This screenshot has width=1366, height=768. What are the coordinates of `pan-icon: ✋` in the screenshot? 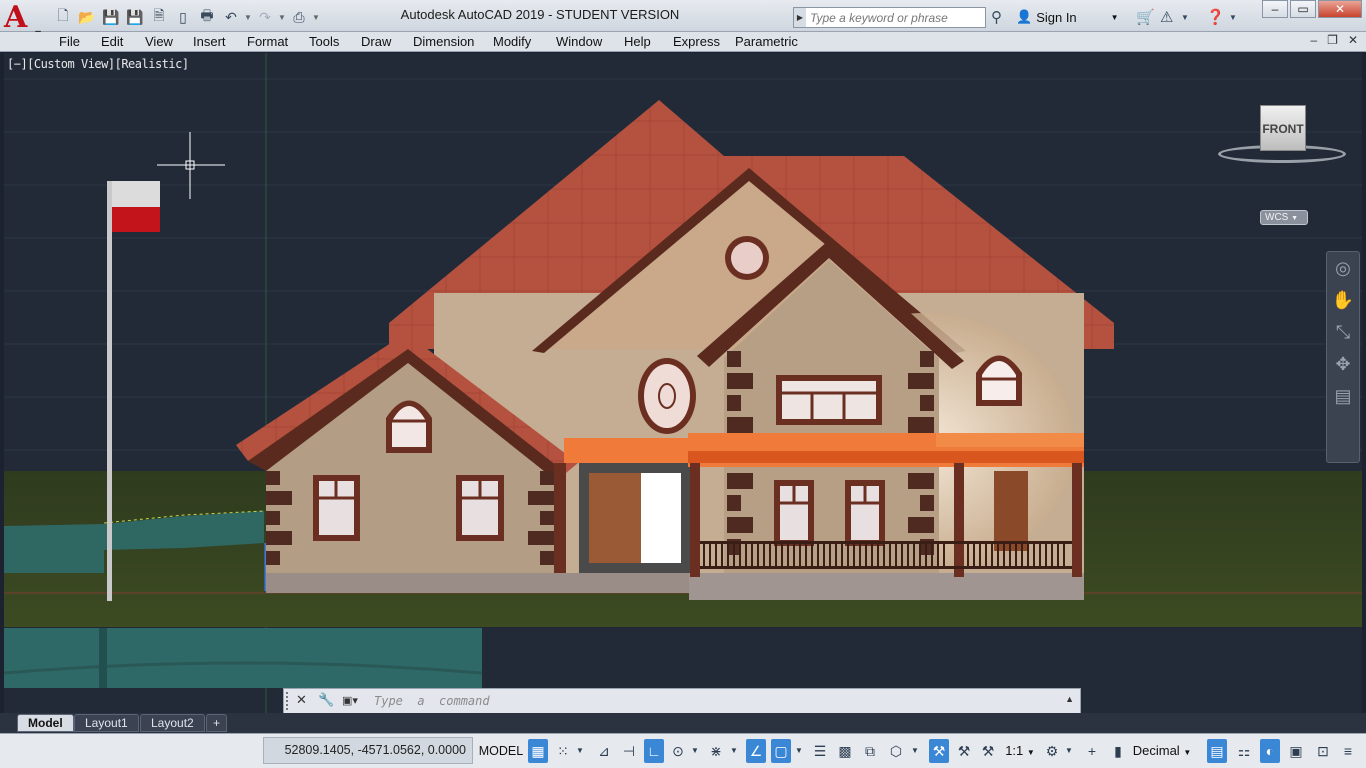 It's located at (1343, 300).